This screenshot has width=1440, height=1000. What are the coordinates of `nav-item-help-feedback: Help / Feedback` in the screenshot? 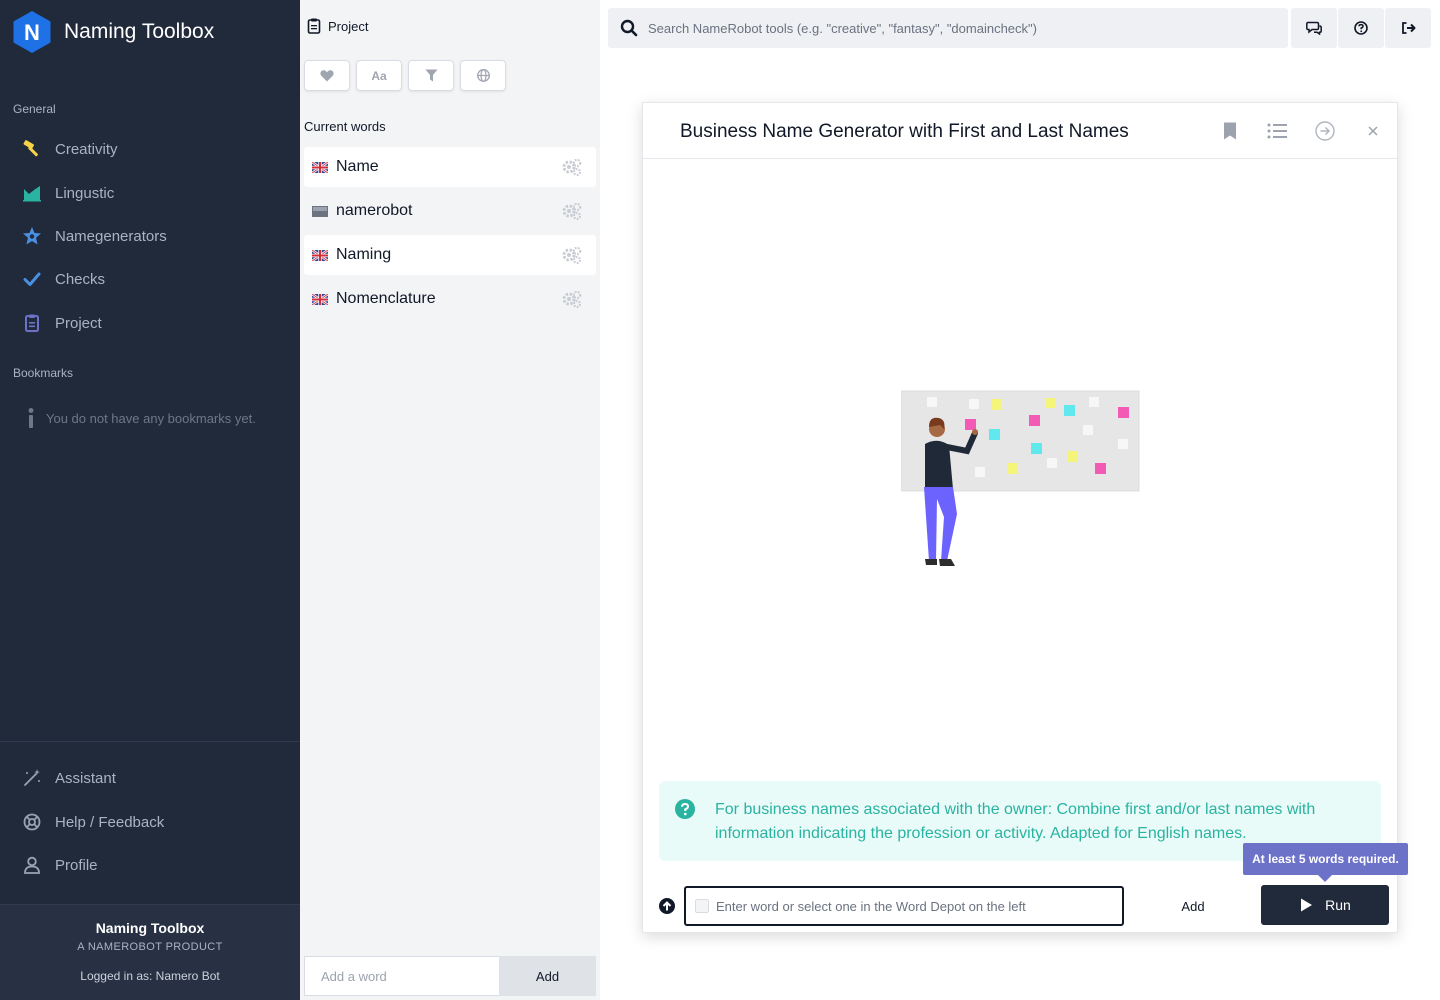 It's located at (93, 822).